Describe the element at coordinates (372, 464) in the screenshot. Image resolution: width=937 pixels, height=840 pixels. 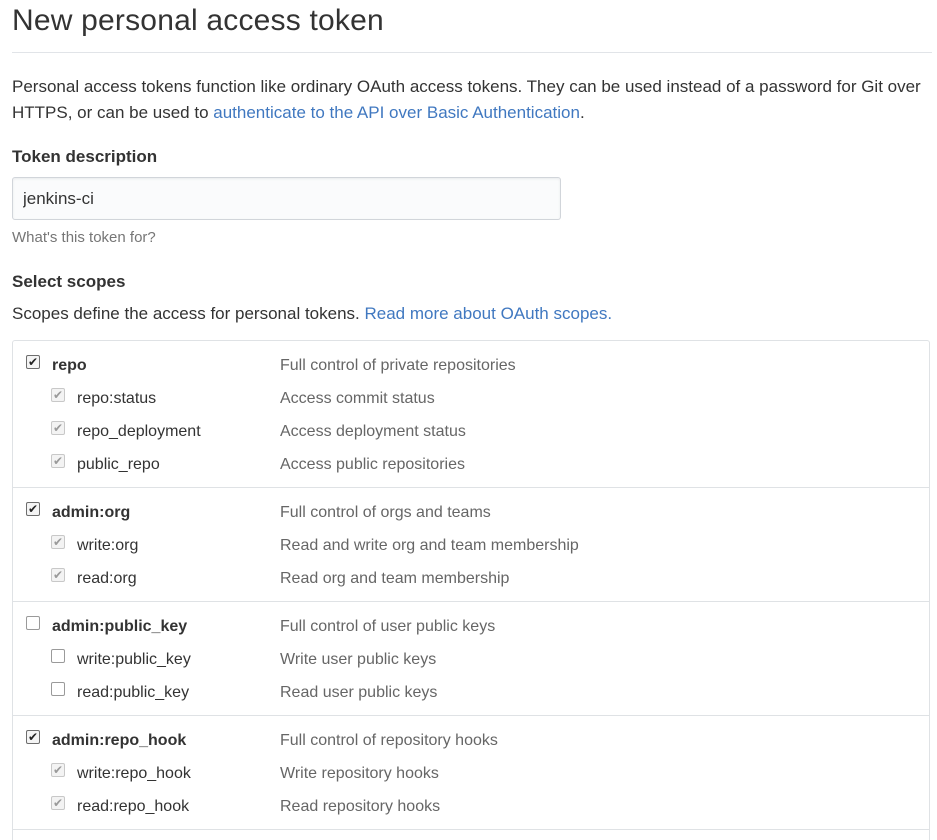
I see `scope-description: Access public repositories` at that location.